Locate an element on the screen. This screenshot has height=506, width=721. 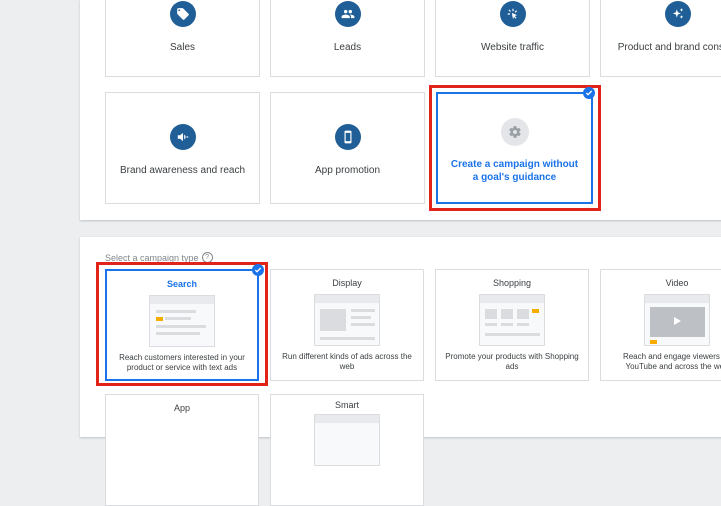
campaign-type-title: App is located at coordinates (181, 408).